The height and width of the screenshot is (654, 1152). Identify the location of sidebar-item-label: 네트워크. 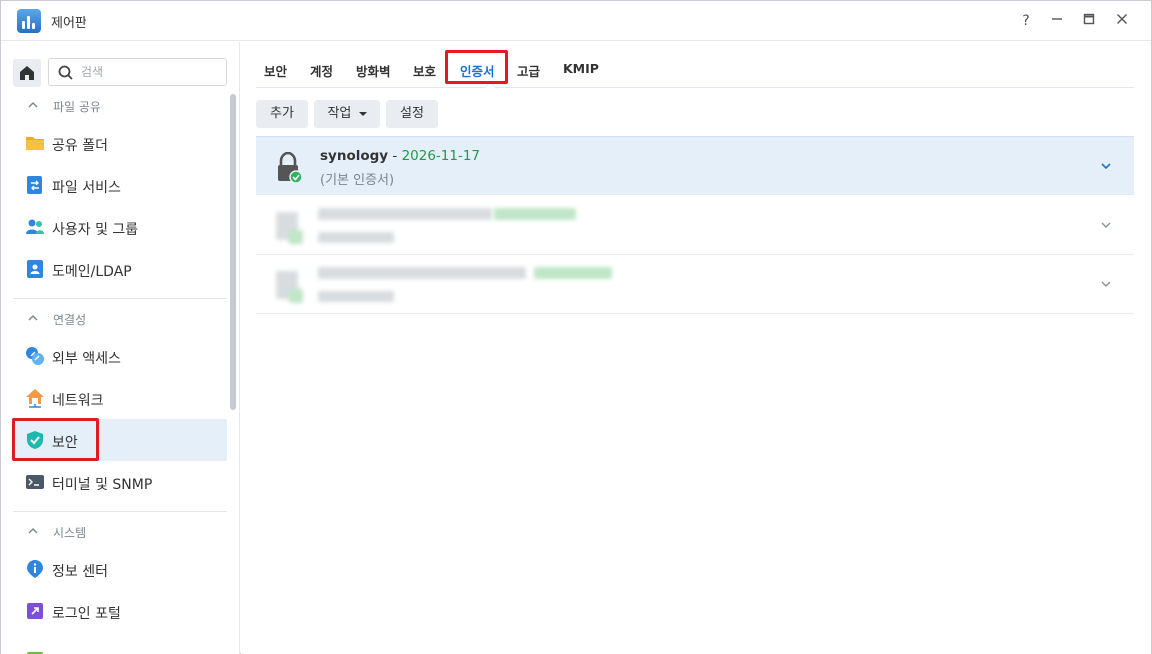
(78, 401).